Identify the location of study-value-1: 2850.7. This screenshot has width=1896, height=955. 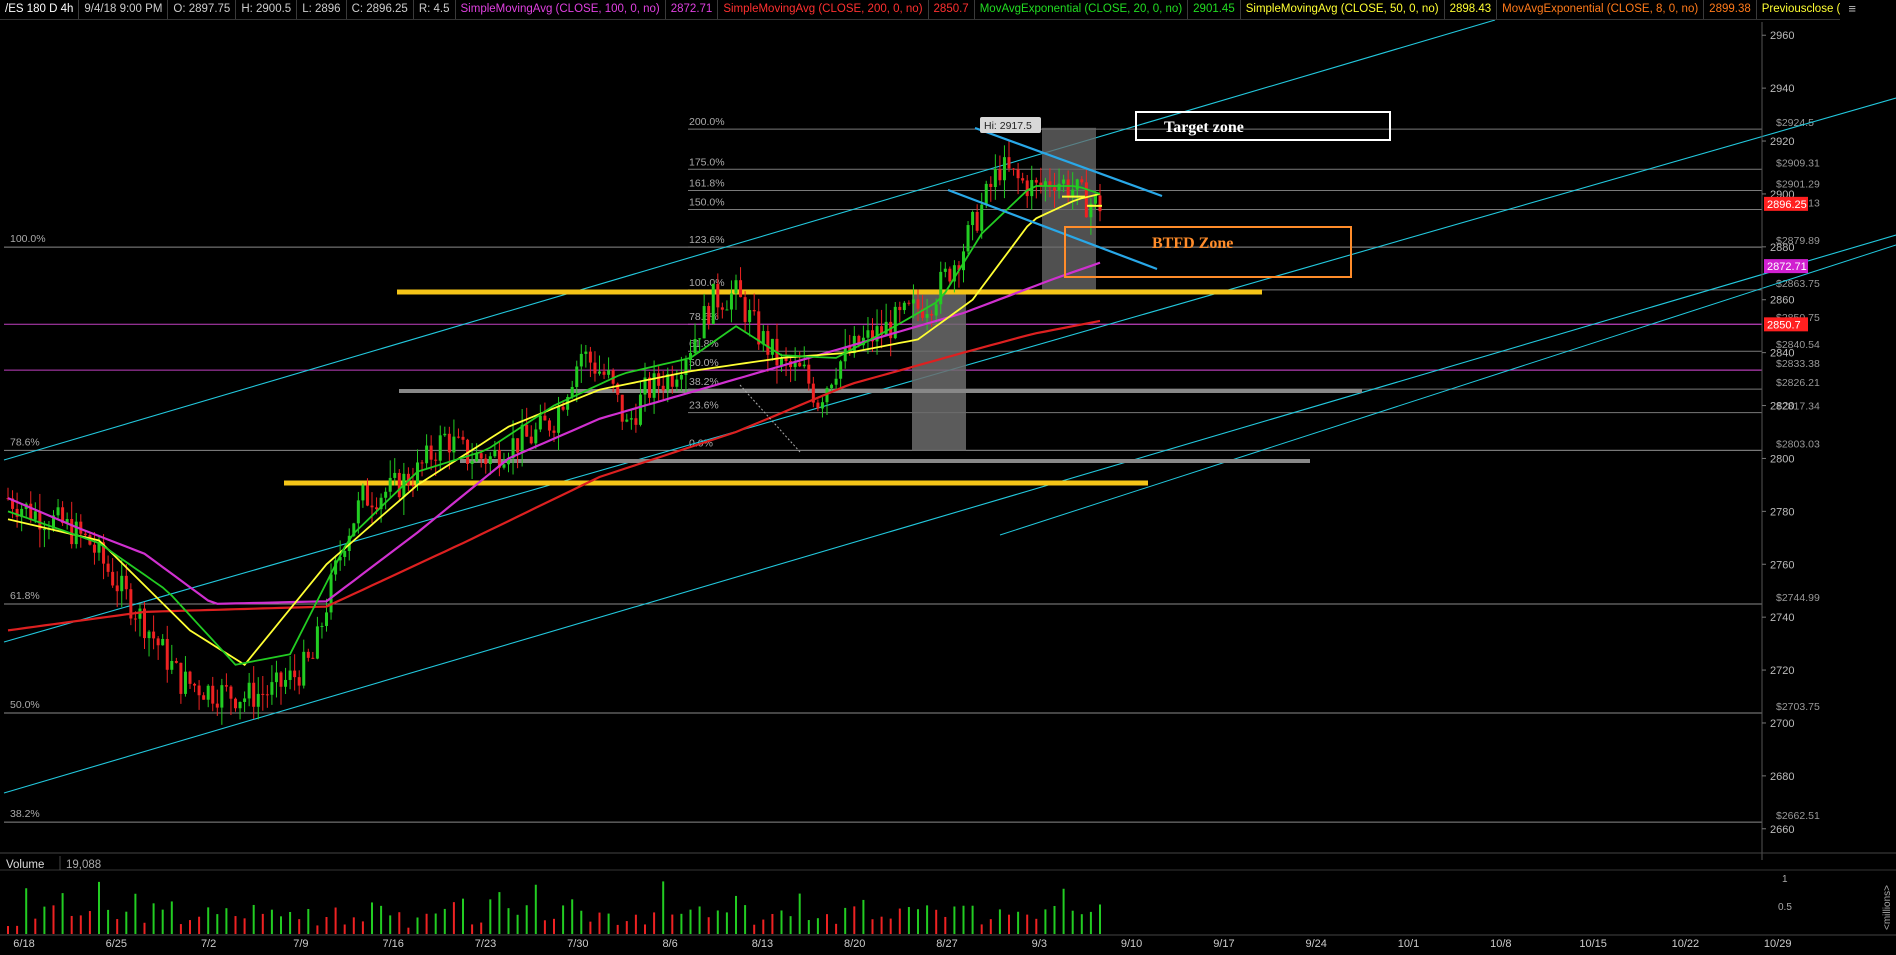
(952, 9).